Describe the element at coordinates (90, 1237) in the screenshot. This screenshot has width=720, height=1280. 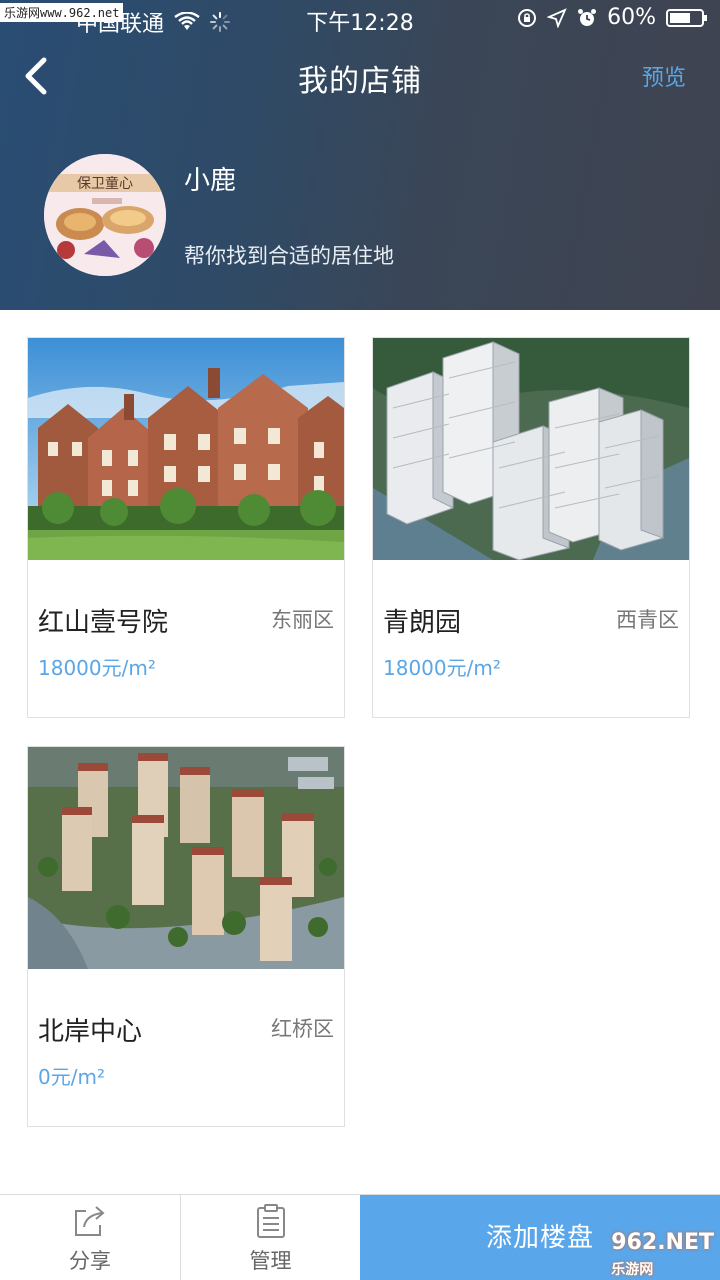
I see `tab-share: 分享` at that location.